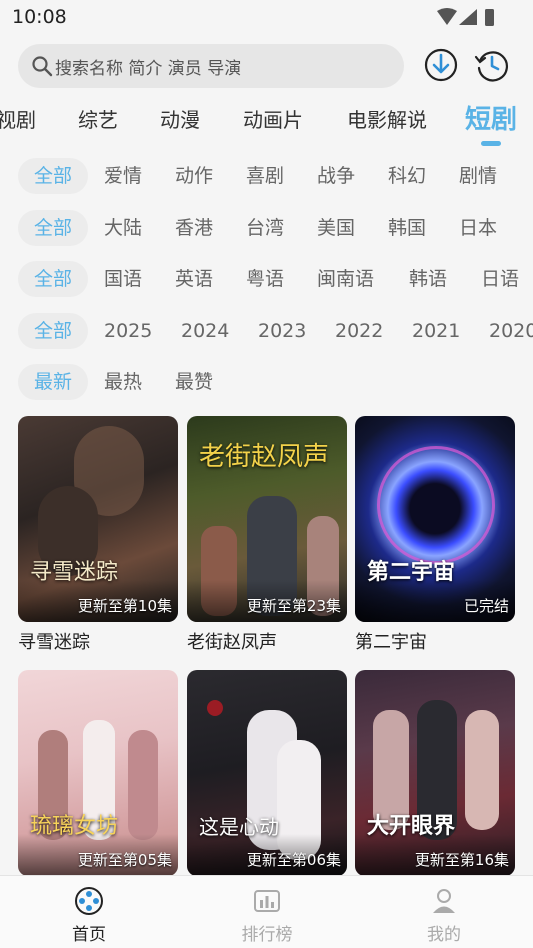  Describe the element at coordinates (444, 901) in the screenshot. I see `user-icon` at that location.